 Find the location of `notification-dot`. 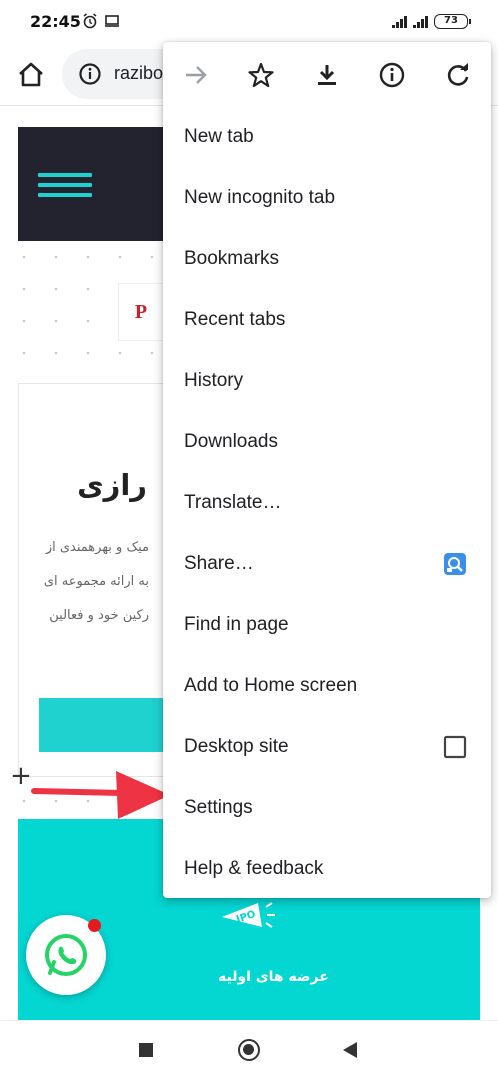

notification-dot is located at coordinates (94, 925).